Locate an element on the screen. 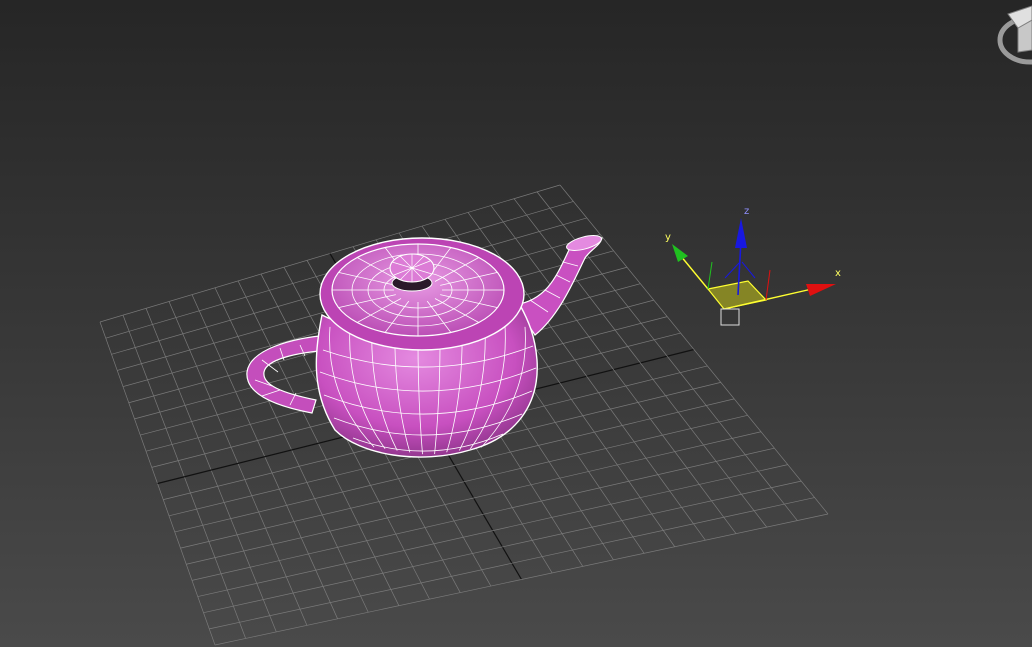 The width and height of the screenshot is (1032, 647). gizmo-xy-plane is located at coordinates (737, 295).